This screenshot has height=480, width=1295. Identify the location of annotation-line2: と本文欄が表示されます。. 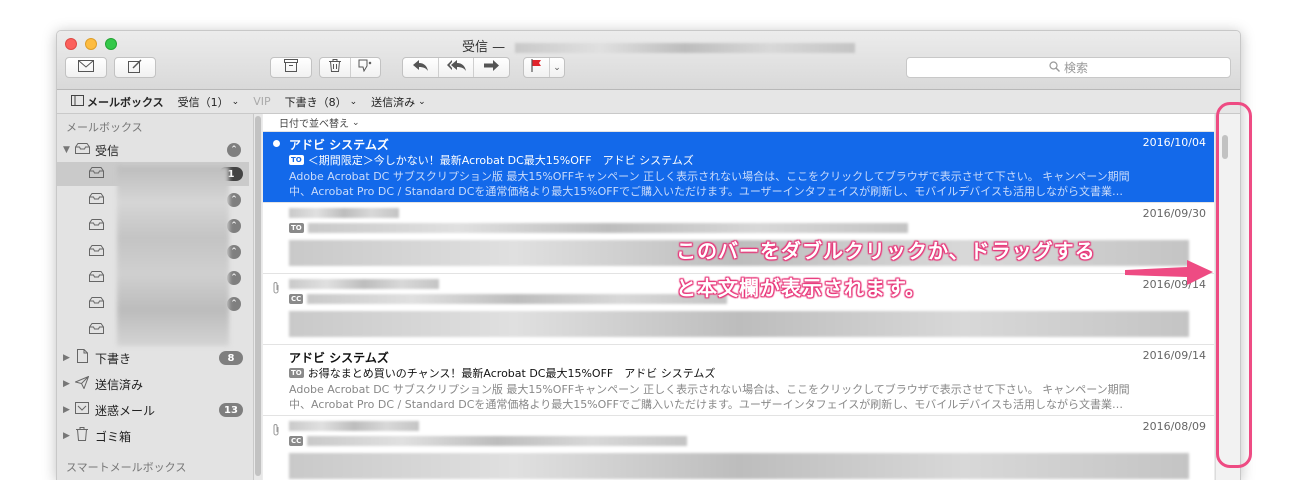
(801, 288).